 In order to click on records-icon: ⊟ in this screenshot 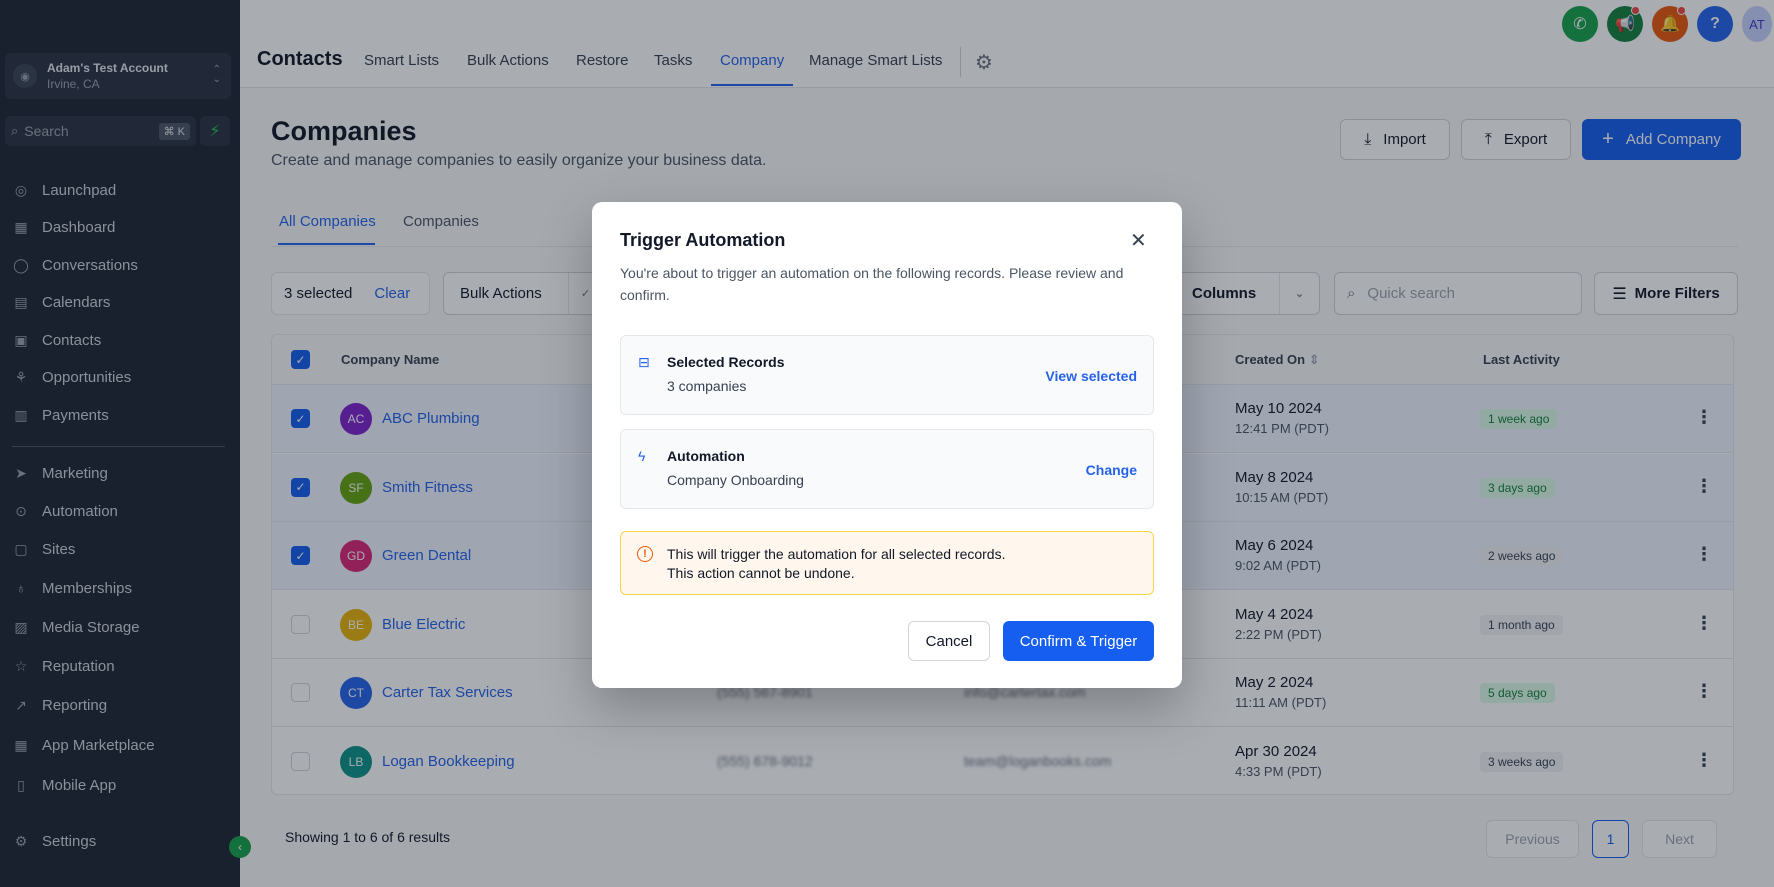, I will do `click(644, 362)`.